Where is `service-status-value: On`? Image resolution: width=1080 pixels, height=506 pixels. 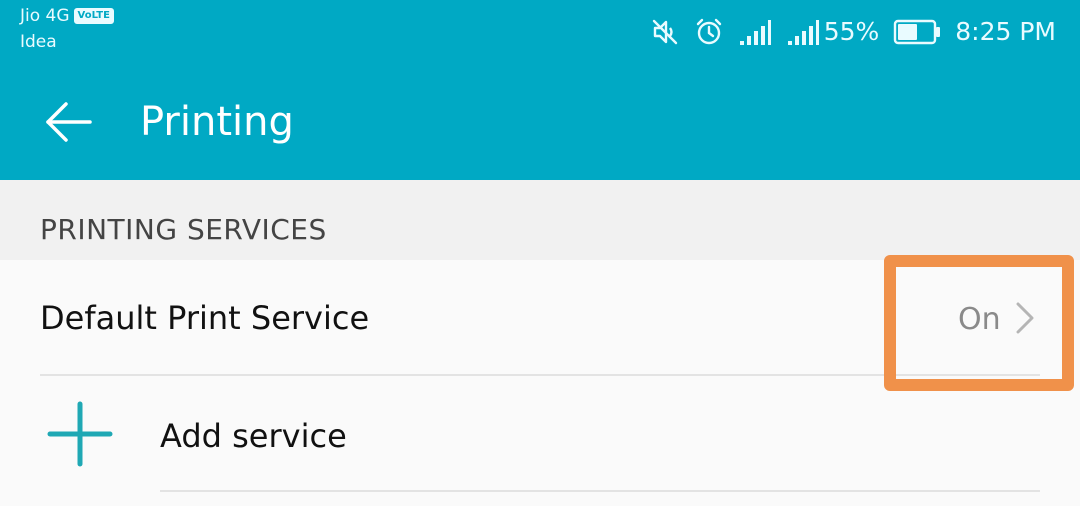
service-status-value: On is located at coordinates (979, 319).